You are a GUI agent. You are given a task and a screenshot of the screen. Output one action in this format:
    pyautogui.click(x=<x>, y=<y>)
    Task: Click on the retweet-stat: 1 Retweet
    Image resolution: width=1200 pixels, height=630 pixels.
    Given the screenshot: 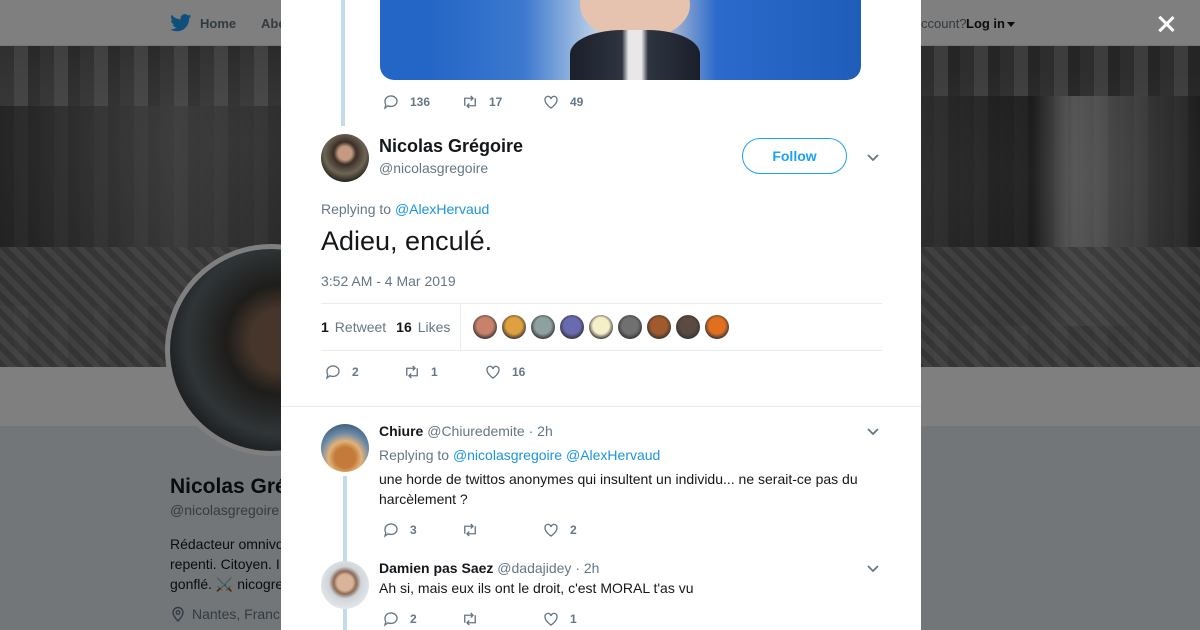 What is the action you would take?
    pyautogui.click(x=353, y=327)
    